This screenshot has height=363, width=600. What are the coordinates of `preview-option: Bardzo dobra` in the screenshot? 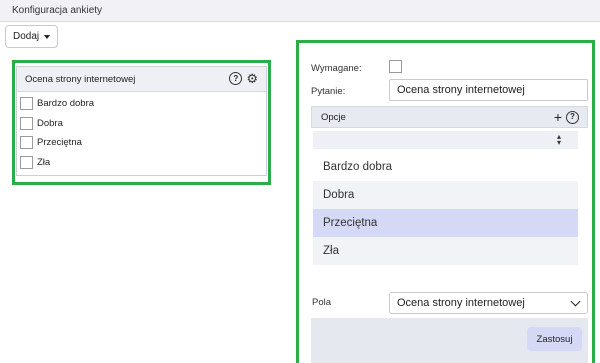 It's located at (141, 104).